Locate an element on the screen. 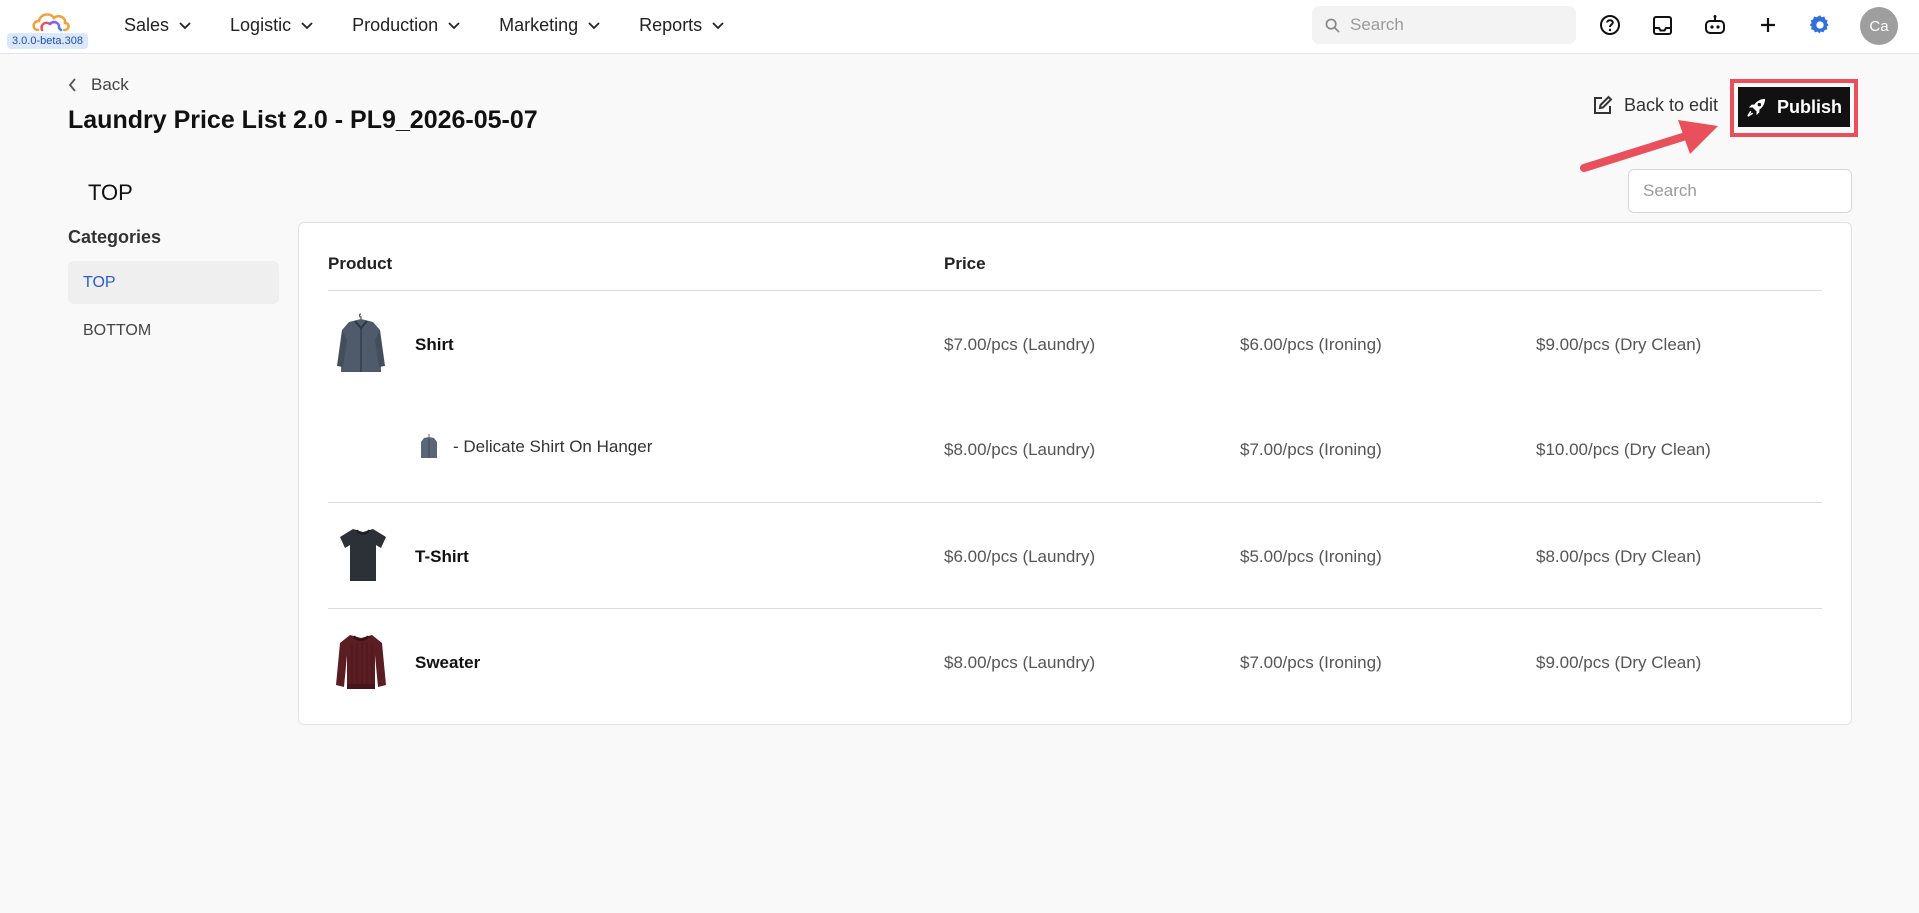 The height and width of the screenshot is (913, 1919). bot-icon is located at coordinates (1715, 25).